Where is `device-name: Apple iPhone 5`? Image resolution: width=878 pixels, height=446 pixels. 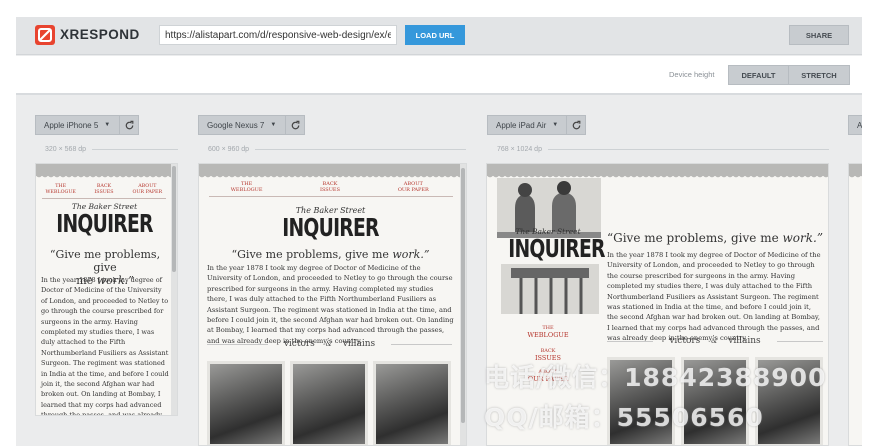
device-name: Apple iPhone 5 is located at coordinates (71, 125).